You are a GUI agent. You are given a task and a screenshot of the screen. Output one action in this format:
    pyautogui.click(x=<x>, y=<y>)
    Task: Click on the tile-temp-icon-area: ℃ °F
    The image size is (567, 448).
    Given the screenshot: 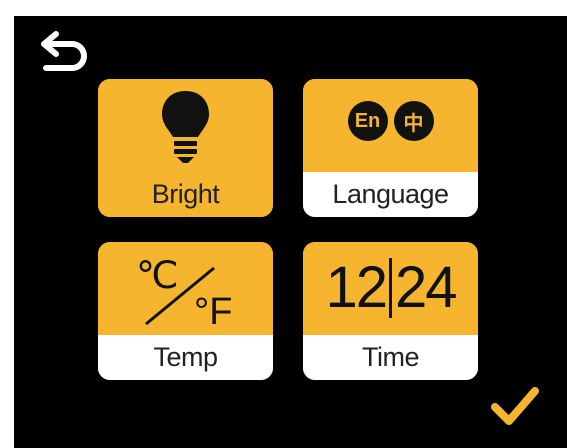 What is the action you would take?
    pyautogui.click(x=185, y=288)
    